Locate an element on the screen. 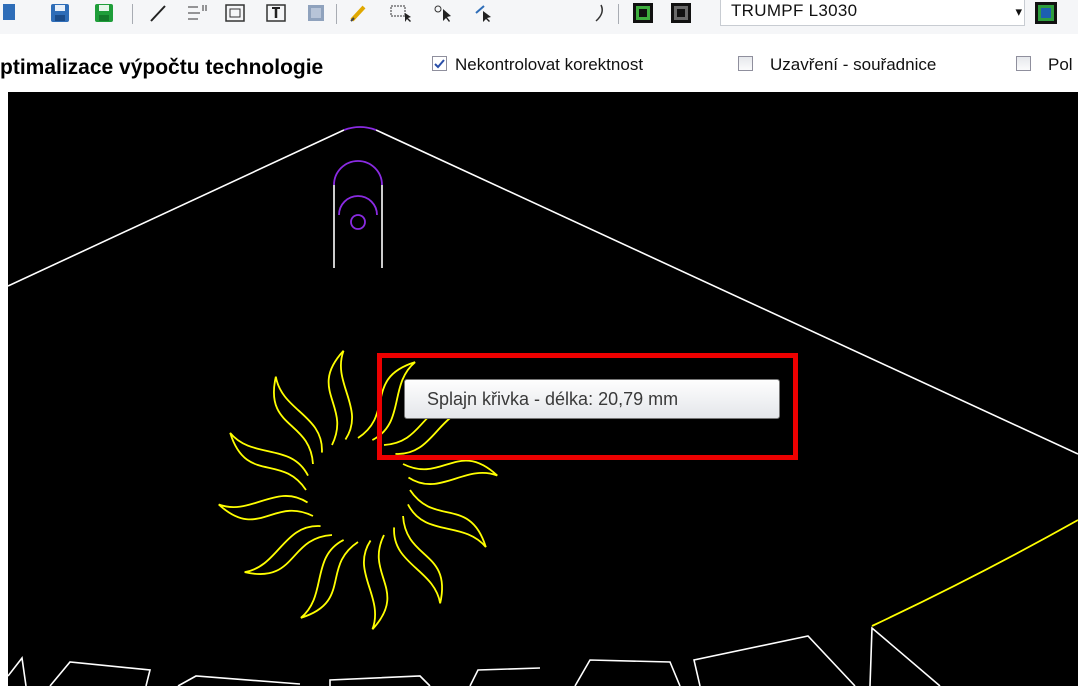 This screenshot has width=1078, height=686. save-as-icon is located at coordinates (104, 13).